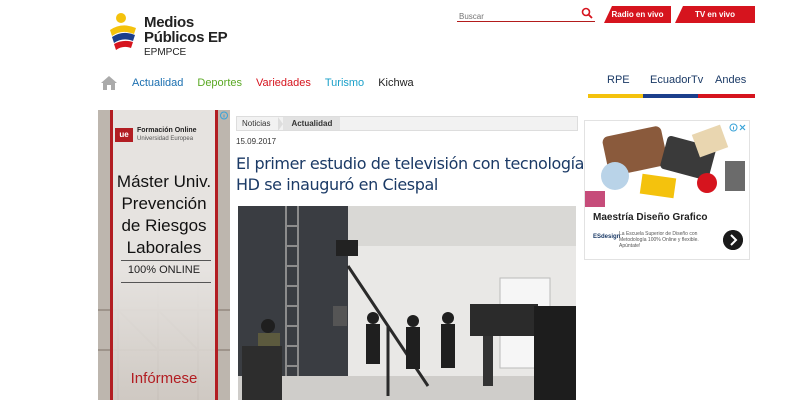  What do you see at coordinates (516, 16) in the screenshot?
I see `search-input` at bounding box center [516, 16].